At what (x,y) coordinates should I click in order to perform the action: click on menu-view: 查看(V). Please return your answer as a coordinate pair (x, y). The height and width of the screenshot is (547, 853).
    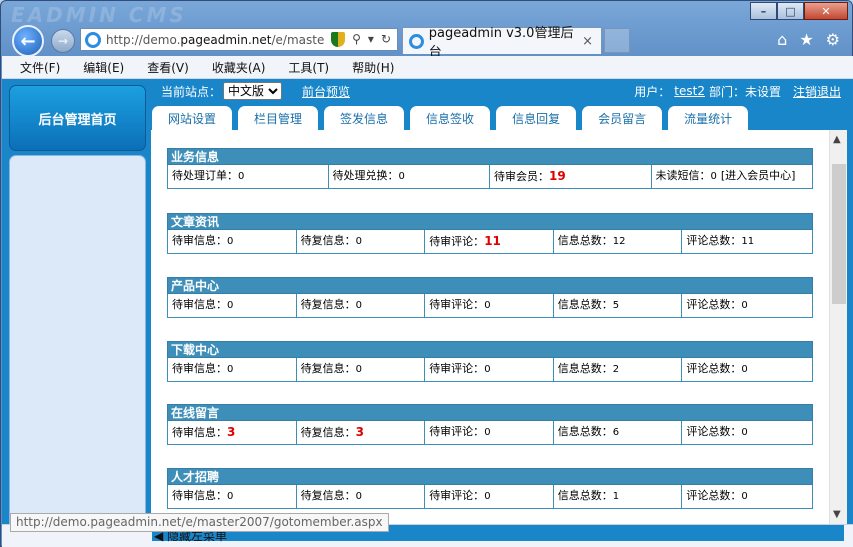
    Looking at the image, I should click on (168, 67).